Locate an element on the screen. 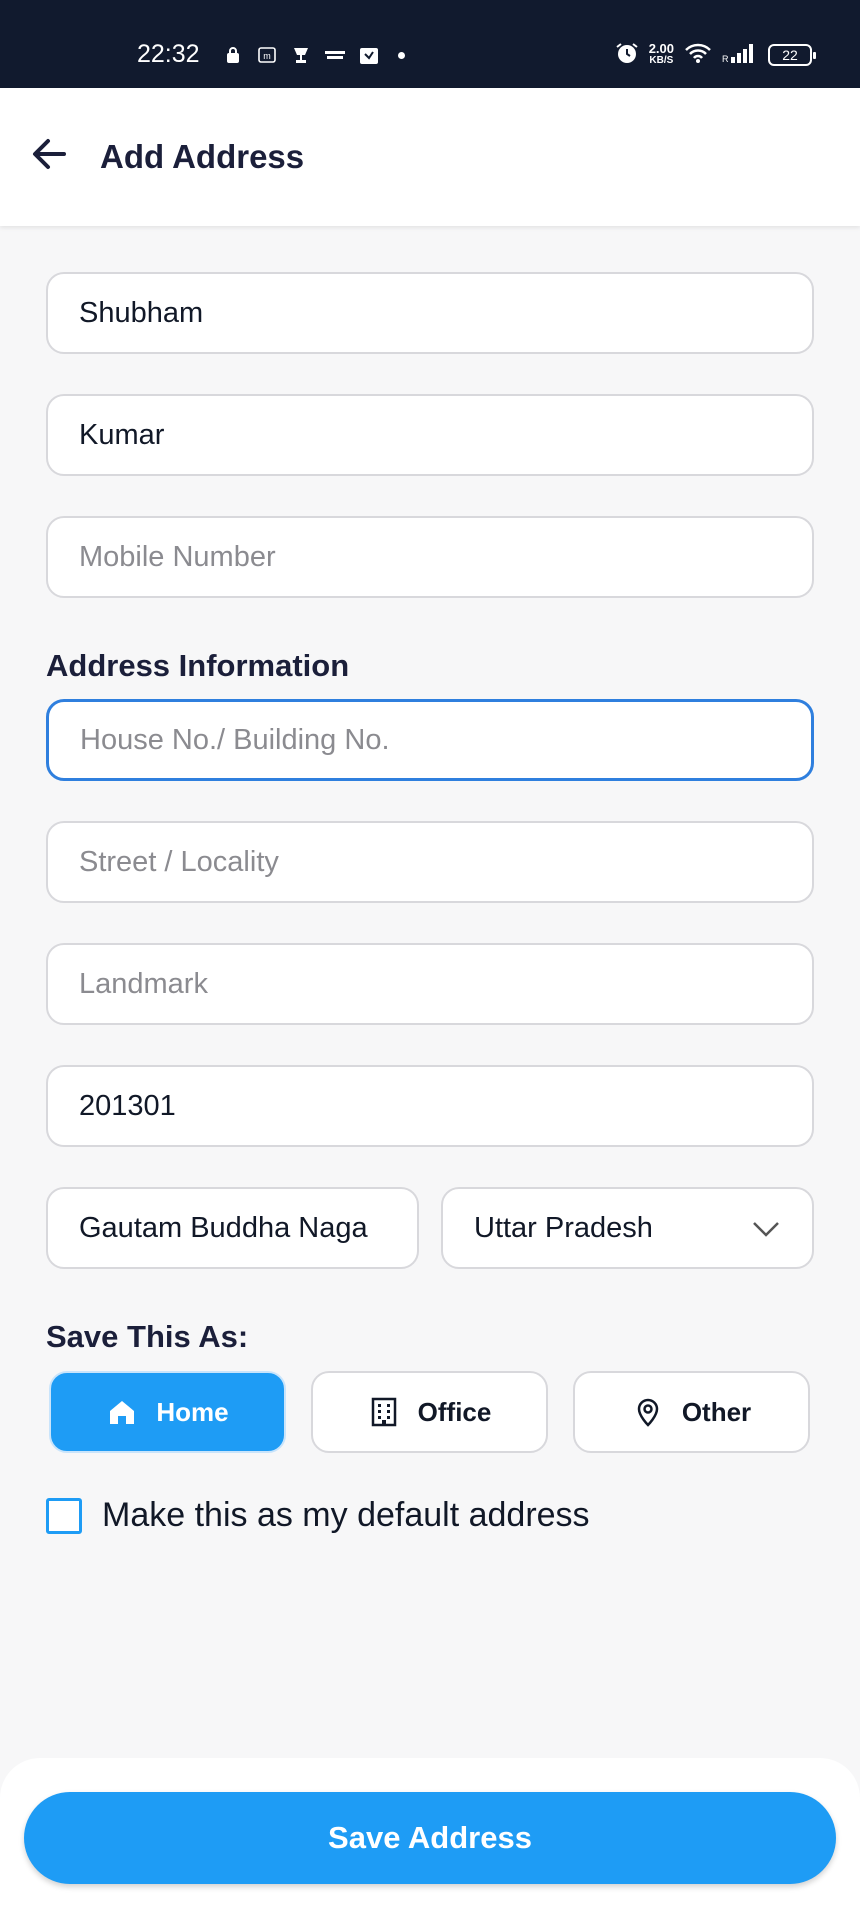 The height and width of the screenshot is (1920, 860). building-icon is located at coordinates (383, 1412).